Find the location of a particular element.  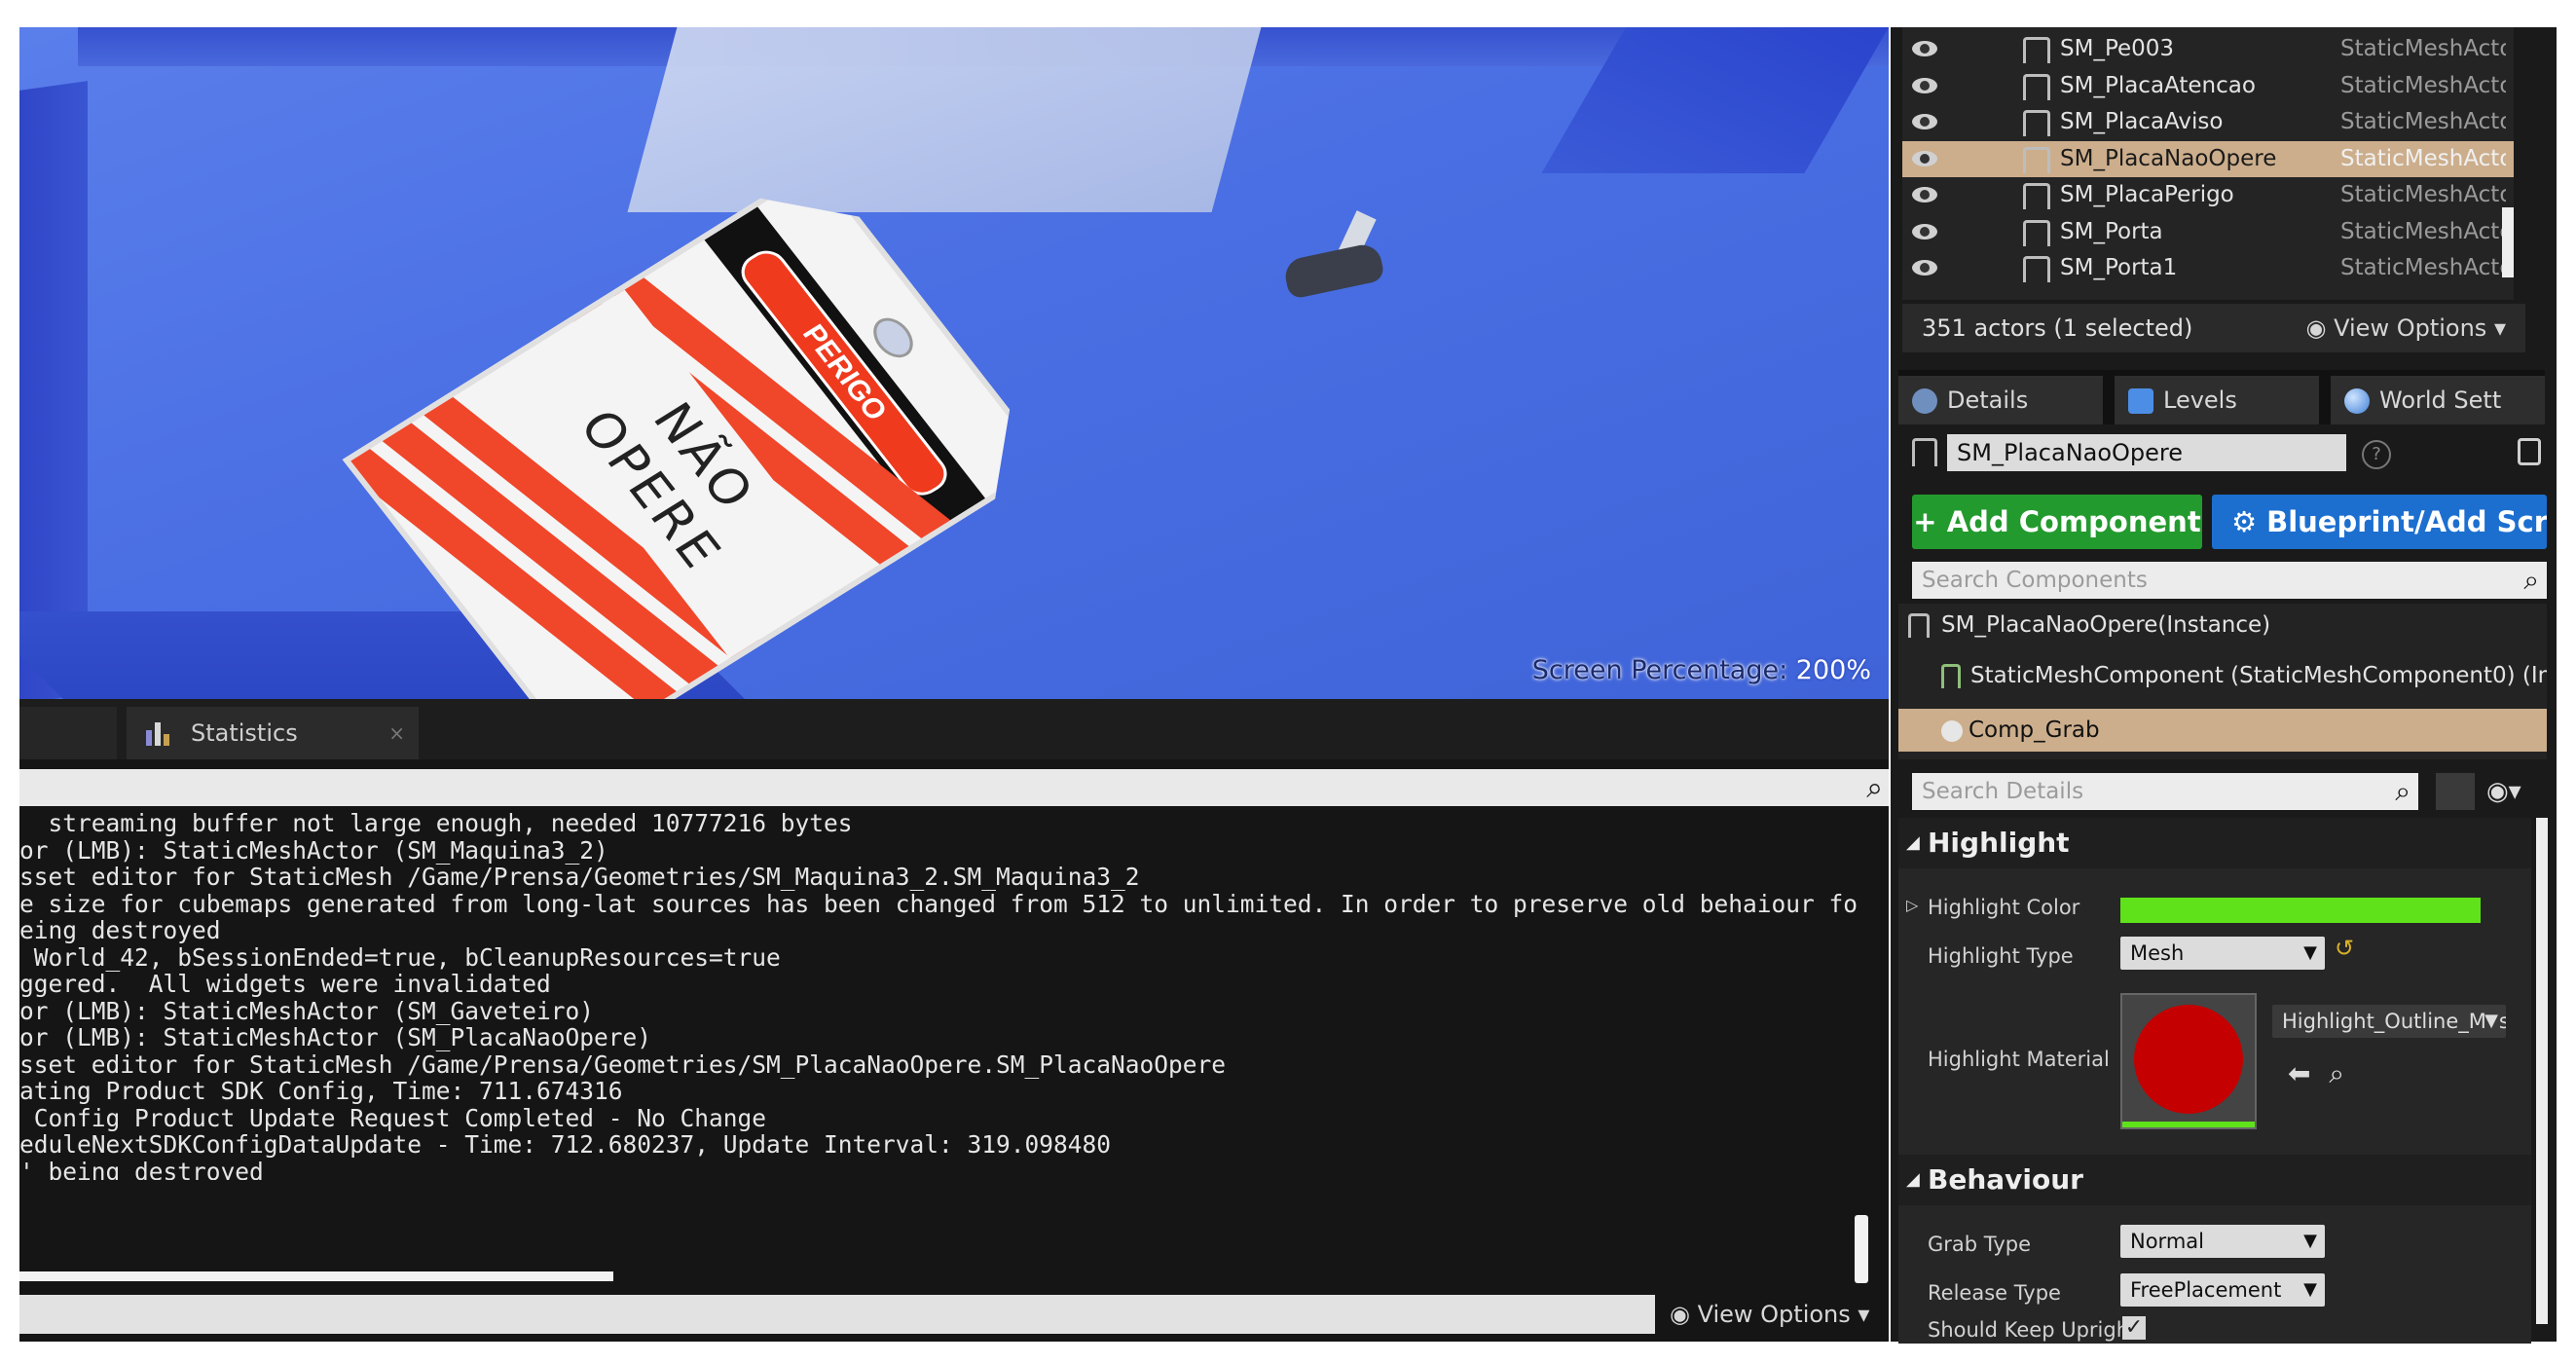

component-row-instance: SM_PlacaNaoOpere(Instance) is located at coordinates (2222, 625).